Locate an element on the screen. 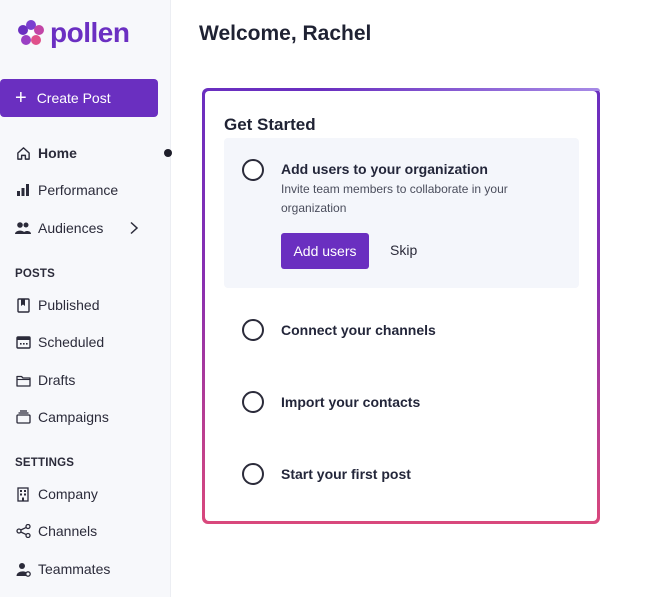 This screenshot has width=670, height=597. sidebar-item-label: Channels is located at coordinates (68, 531).